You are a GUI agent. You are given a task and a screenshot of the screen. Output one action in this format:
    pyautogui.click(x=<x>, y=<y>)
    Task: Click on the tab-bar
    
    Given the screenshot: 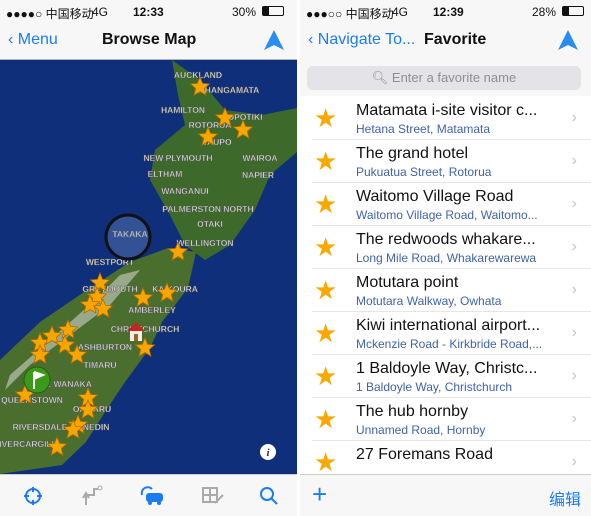 What is the action you would take?
    pyautogui.click(x=148, y=495)
    